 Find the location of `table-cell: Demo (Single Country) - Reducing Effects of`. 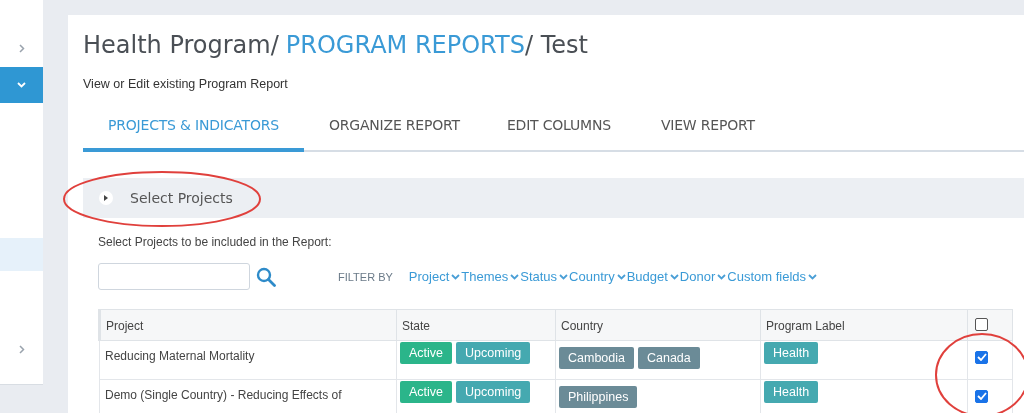

table-cell: Demo (Single Country) - Reducing Effects of is located at coordinates (248, 396).